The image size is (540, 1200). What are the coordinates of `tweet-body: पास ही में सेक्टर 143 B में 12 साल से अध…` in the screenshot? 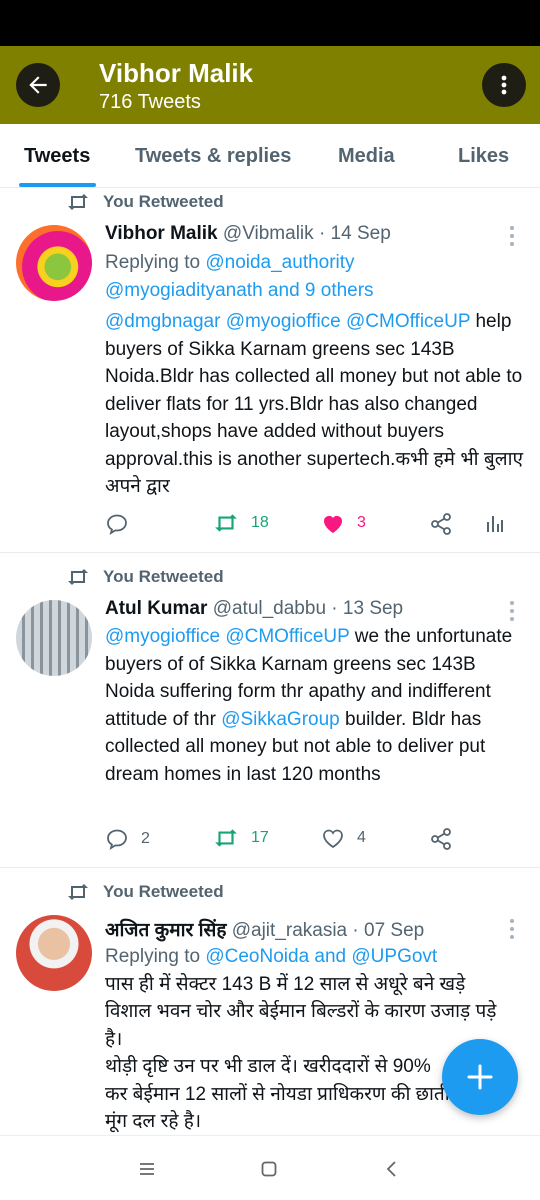 It's located at (301, 1011).